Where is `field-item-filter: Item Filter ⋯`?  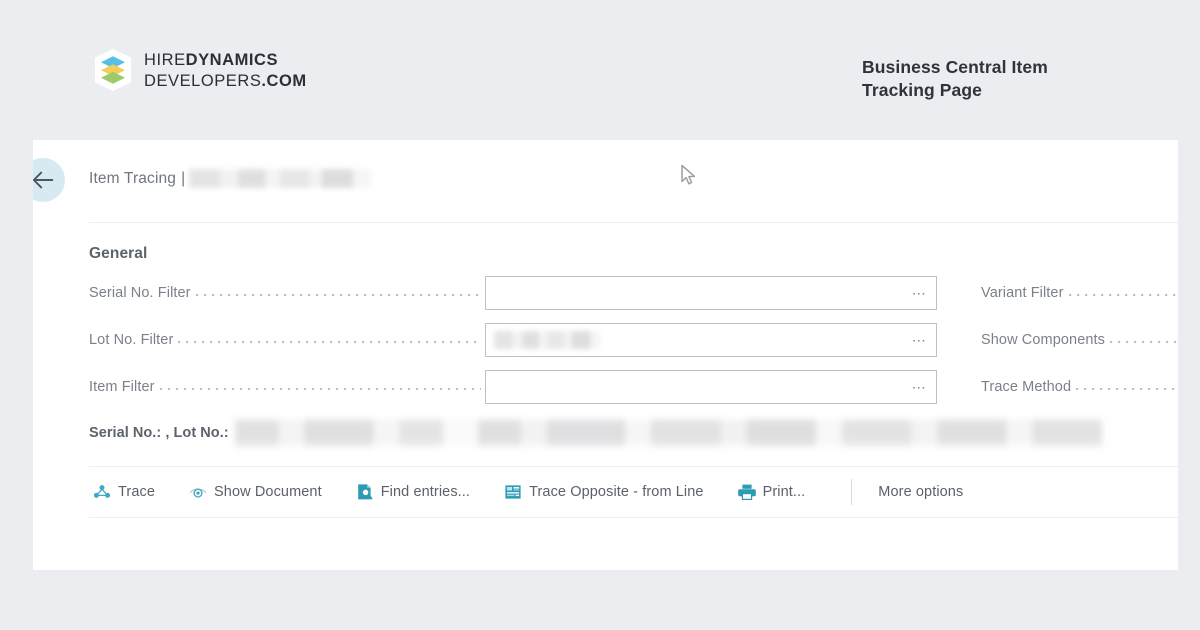
field-item-filter: Item Filter ⋯ is located at coordinates (513, 387).